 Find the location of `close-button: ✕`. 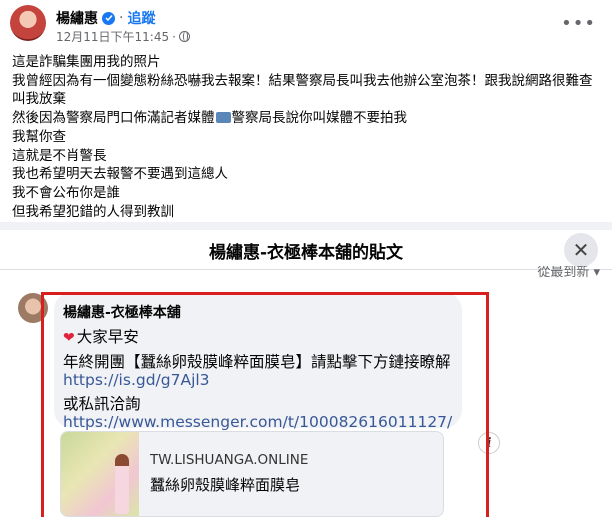

close-button: ✕ is located at coordinates (581, 250).